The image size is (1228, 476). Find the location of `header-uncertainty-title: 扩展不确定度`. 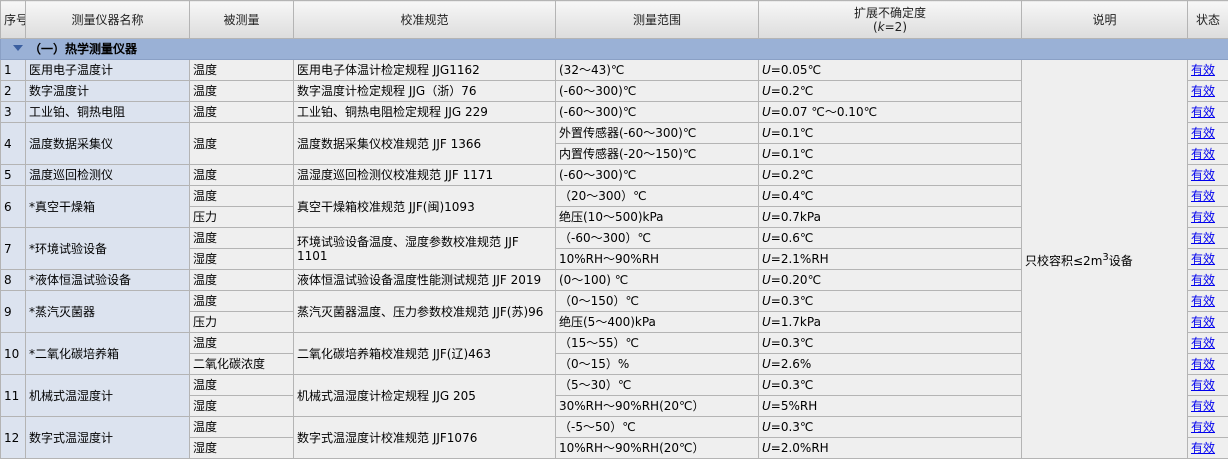

header-uncertainty-title: 扩展不确定度 is located at coordinates (889, 12).